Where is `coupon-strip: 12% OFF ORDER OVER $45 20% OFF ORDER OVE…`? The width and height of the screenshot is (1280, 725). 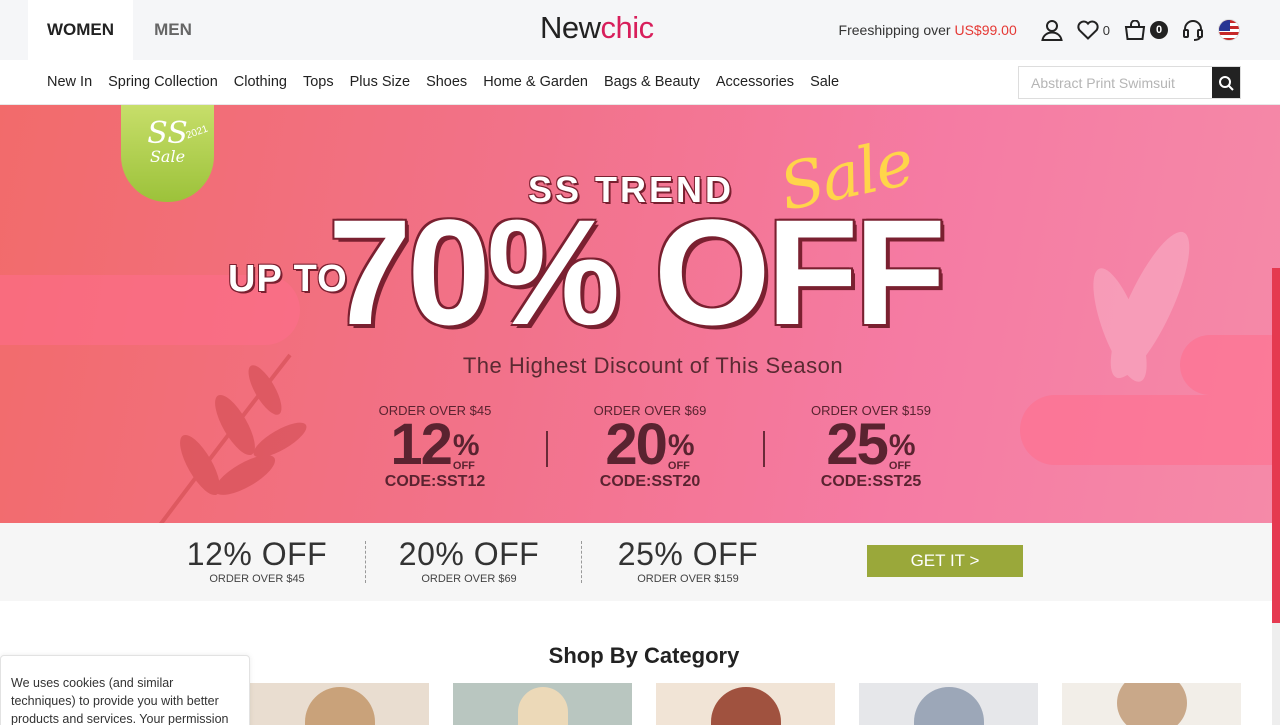
coupon-strip: 12% OFF ORDER OVER $45 20% OFF ORDER OVE… is located at coordinates (640, 562).